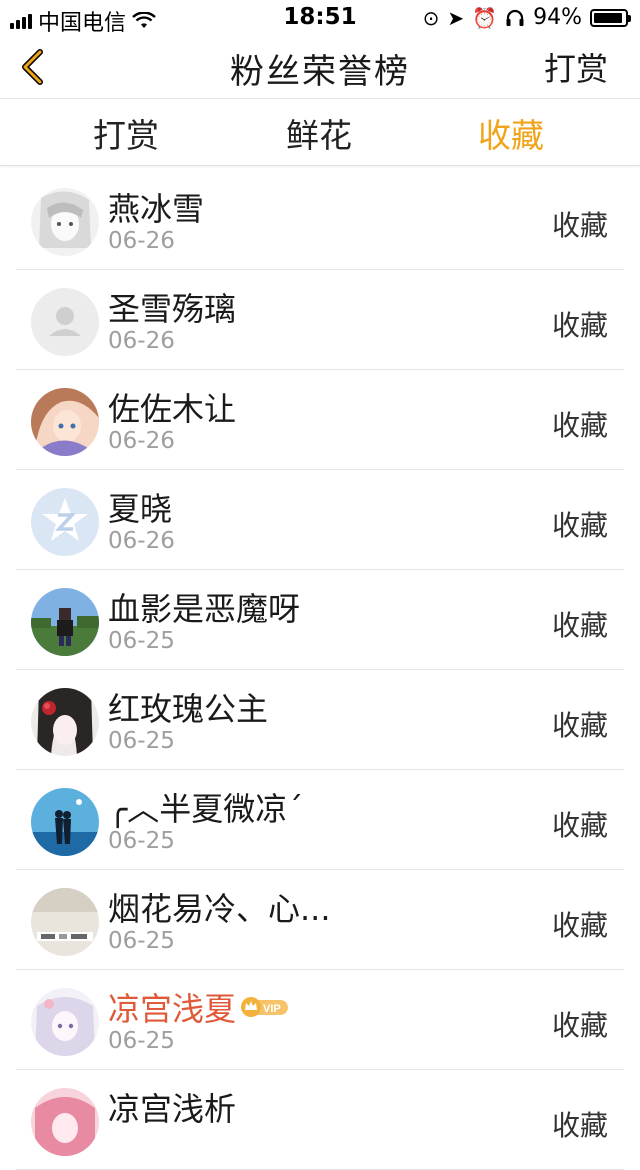 This screenshot has height=1170, width=640. Describe the element at coordinates (206, 809) in the screenshot. I see `user-name: ╭︿半夏微凉ˊ` at that location.